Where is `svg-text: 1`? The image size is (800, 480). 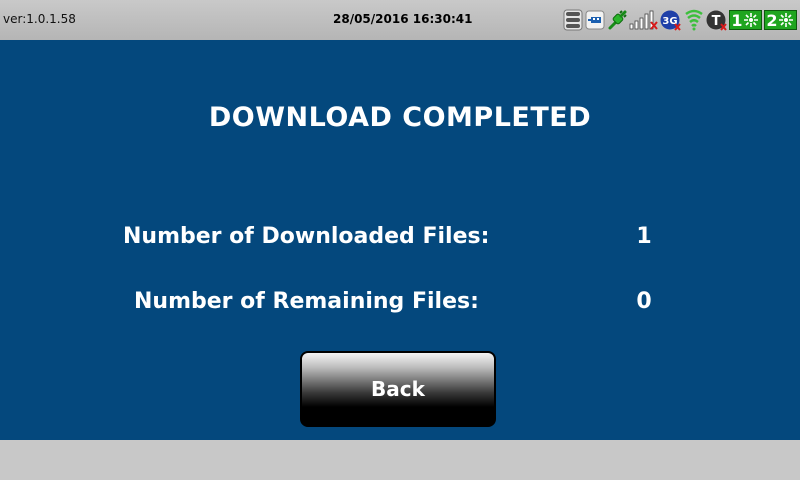 svg-text: 1 is located at coordinates (736, 20).